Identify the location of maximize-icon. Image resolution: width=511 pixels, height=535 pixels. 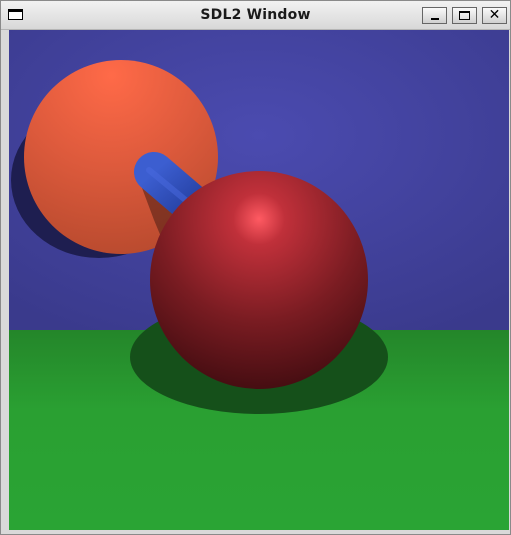
(464, 15).